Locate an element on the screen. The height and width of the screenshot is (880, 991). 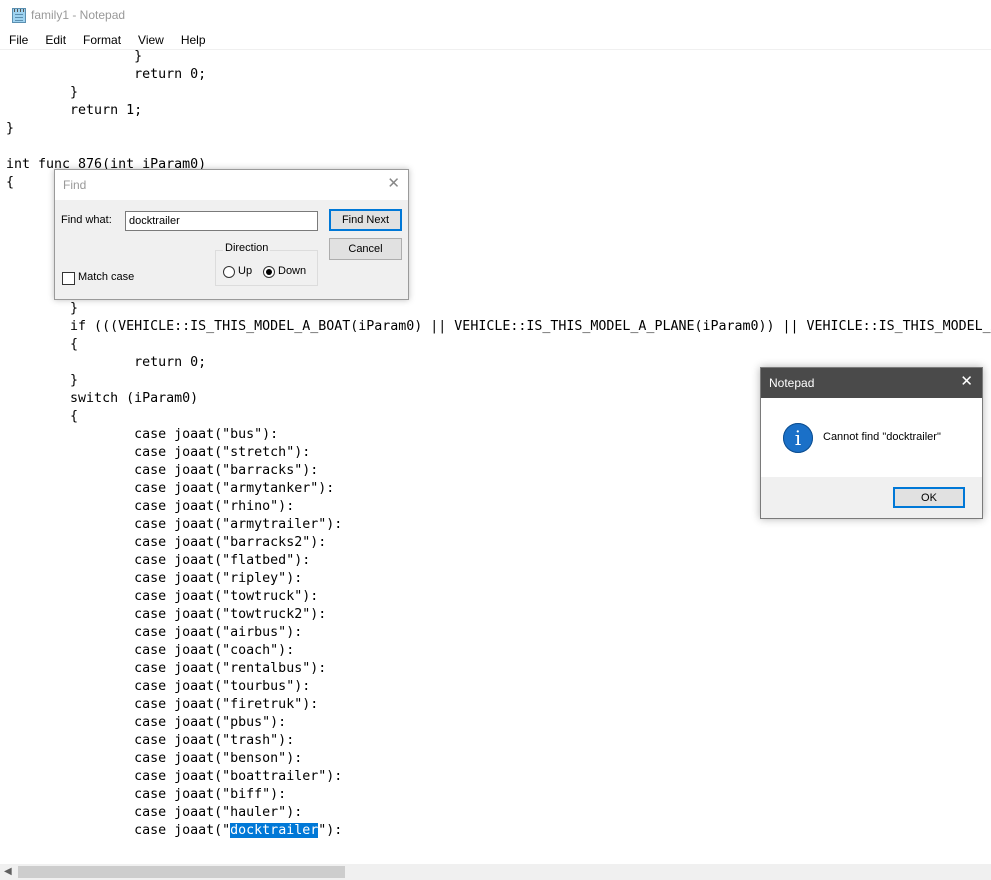
code-line: return 1; is located at coordinates (106, 110).